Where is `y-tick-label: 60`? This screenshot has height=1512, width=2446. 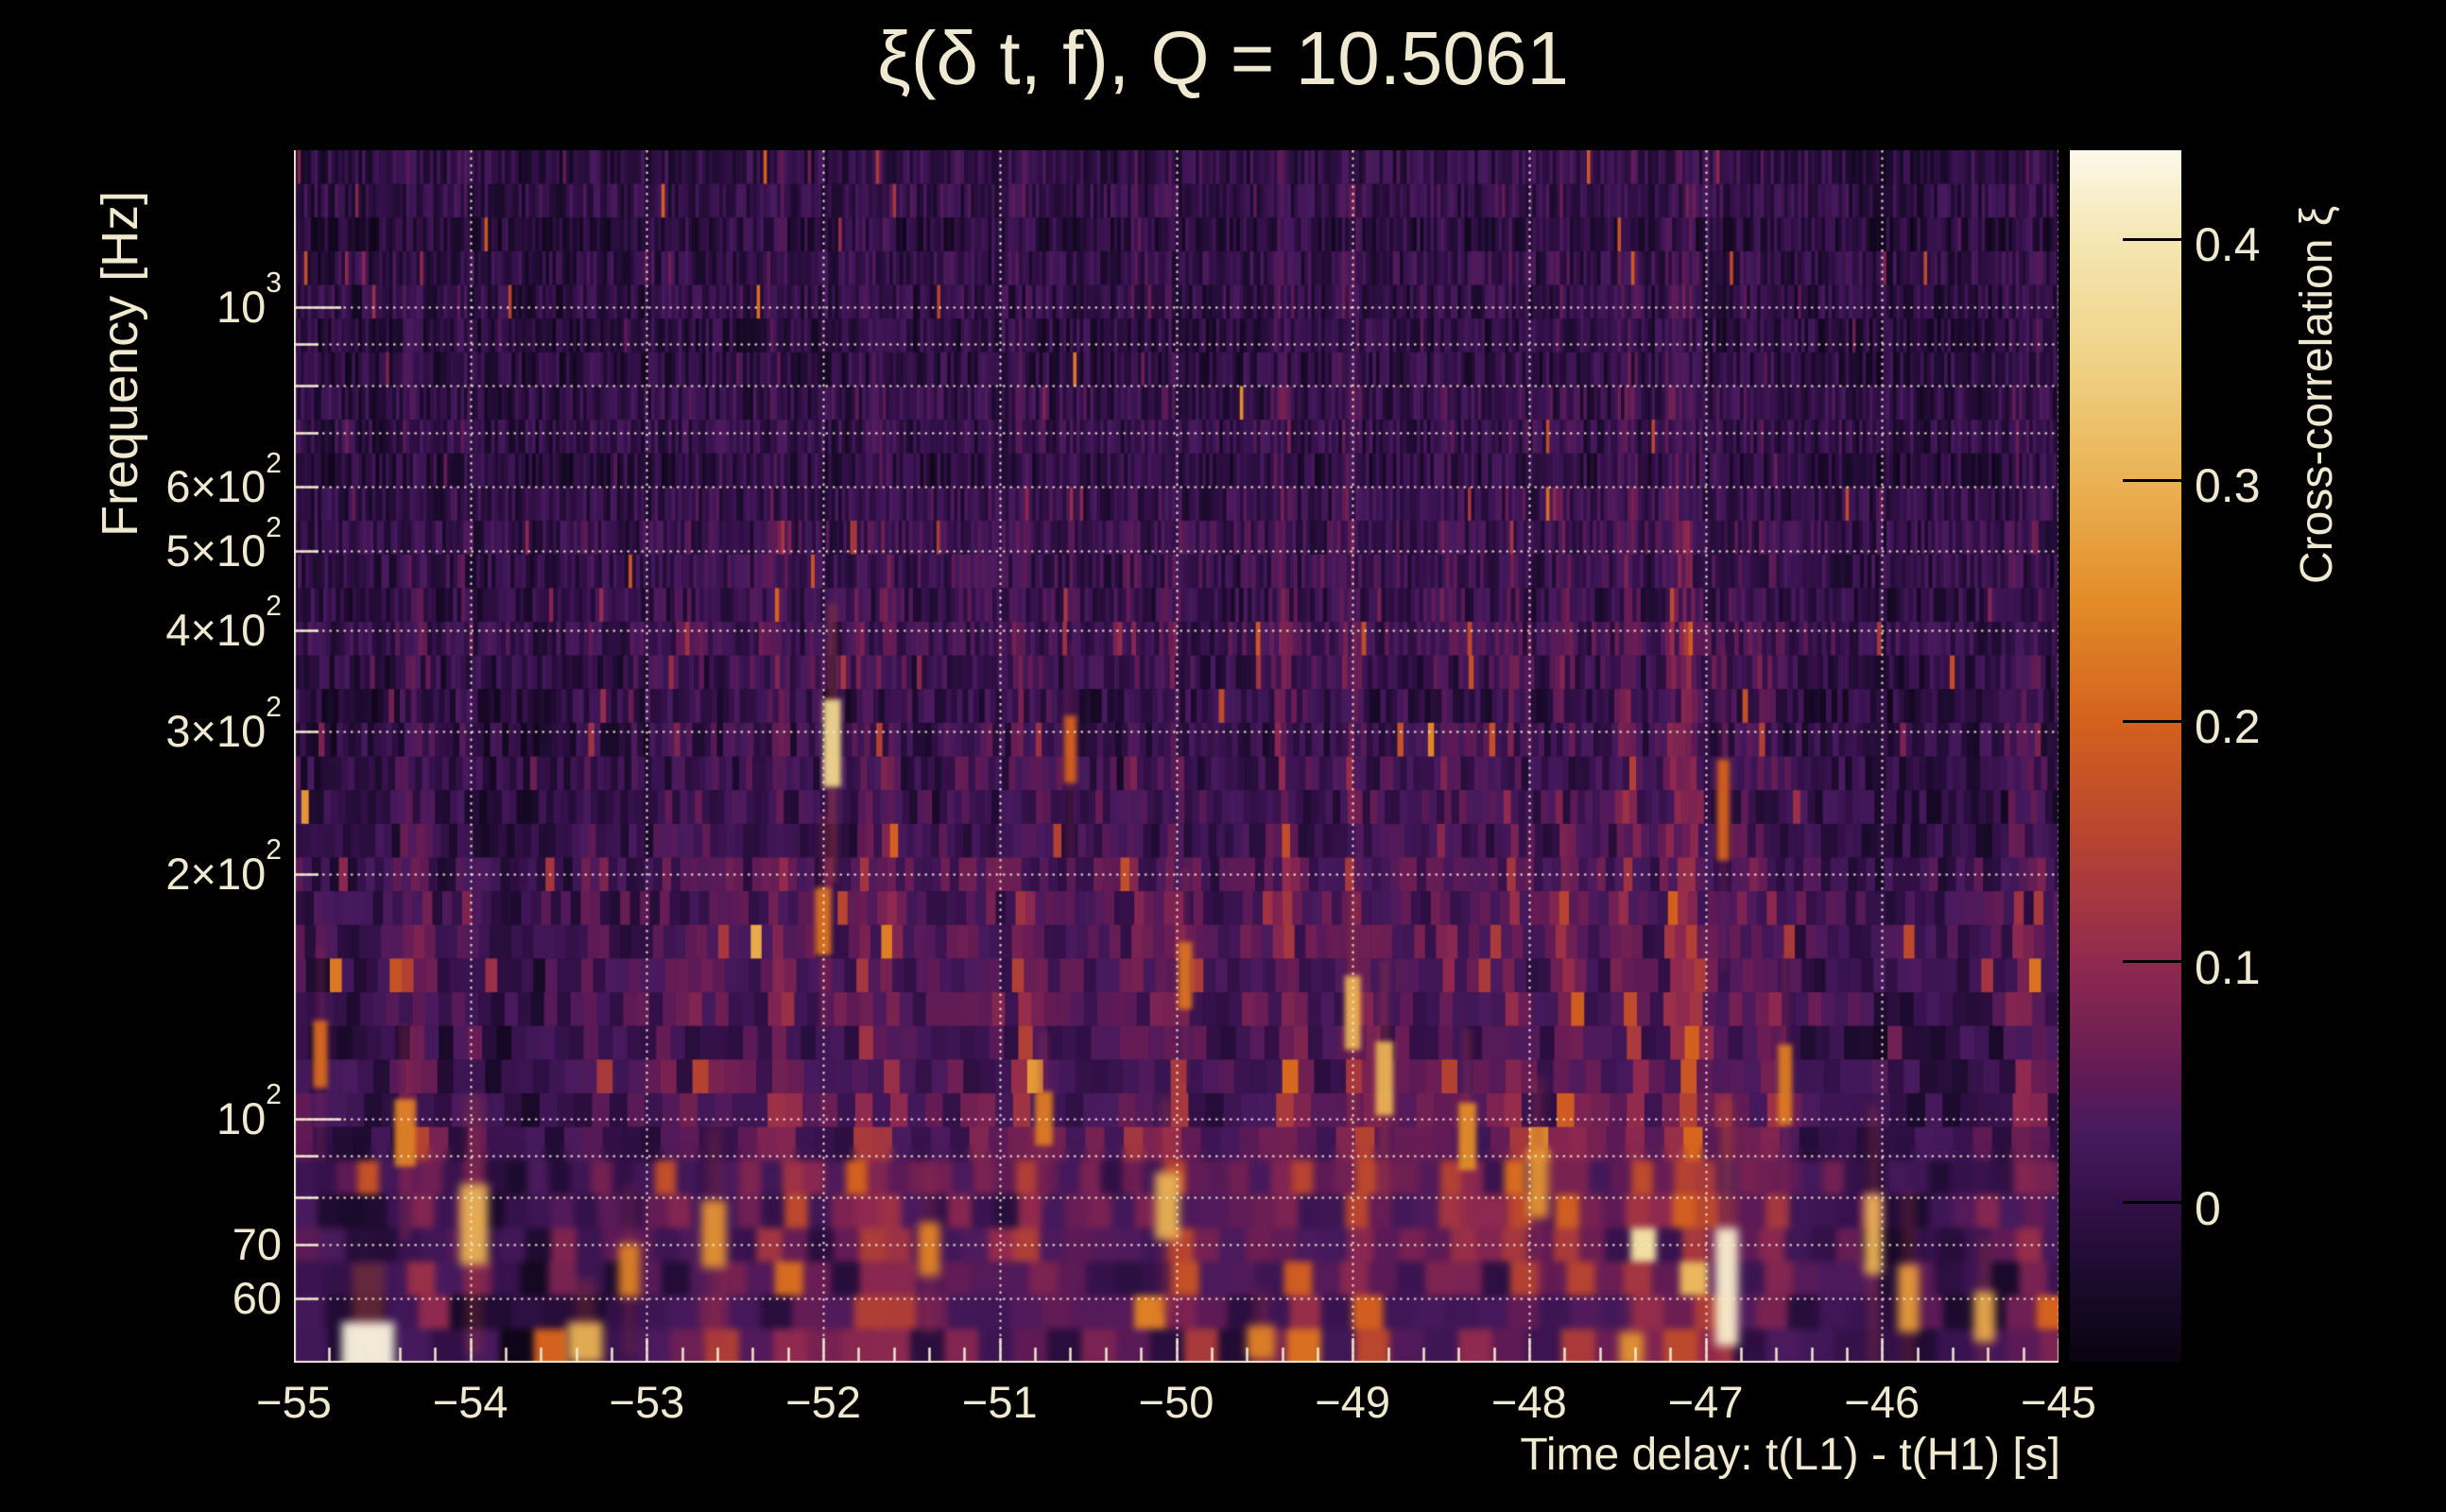 y-tick-label: 60 is located at coordinates (257, 1298).